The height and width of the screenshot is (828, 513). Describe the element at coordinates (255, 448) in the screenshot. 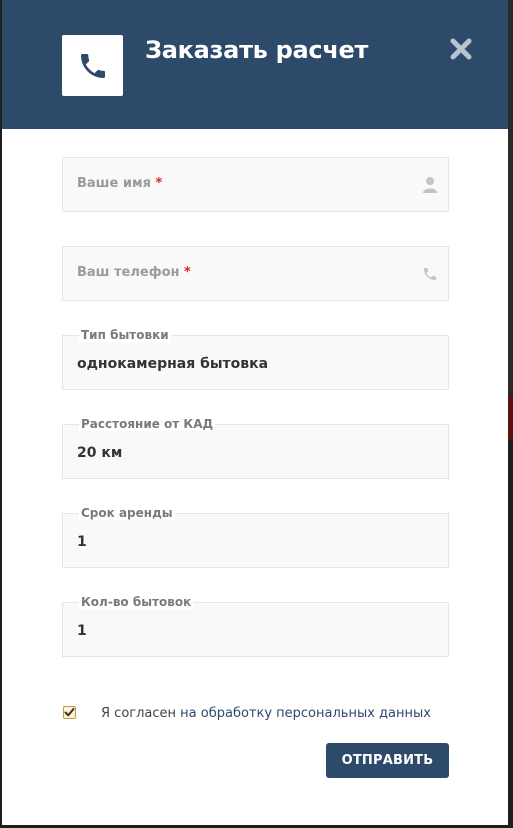

I see `distance-select: Расстояние от КАД 20 км` at that location.